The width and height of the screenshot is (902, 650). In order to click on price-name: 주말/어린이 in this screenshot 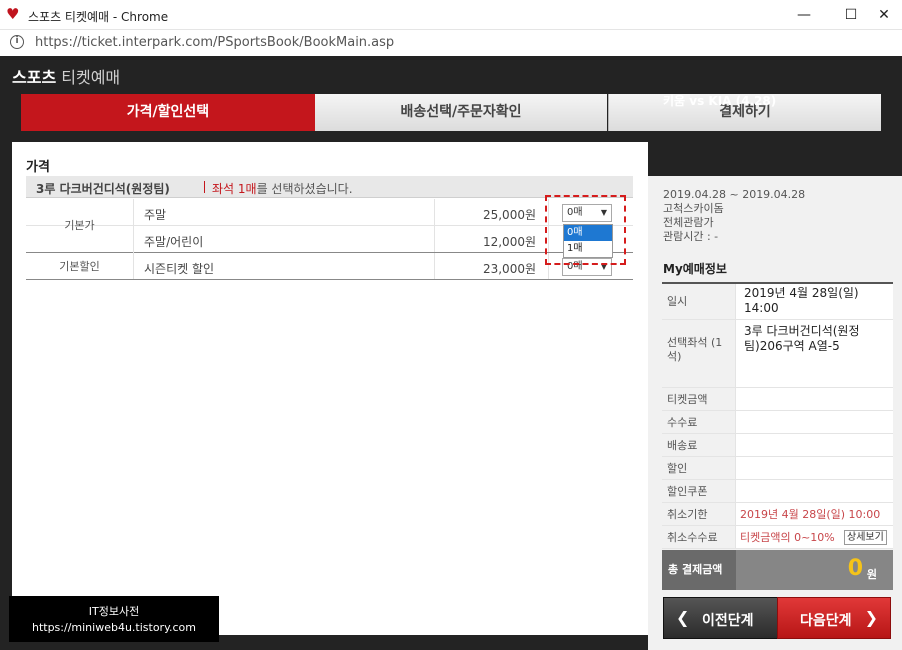, I will do `click(174, 242)`.